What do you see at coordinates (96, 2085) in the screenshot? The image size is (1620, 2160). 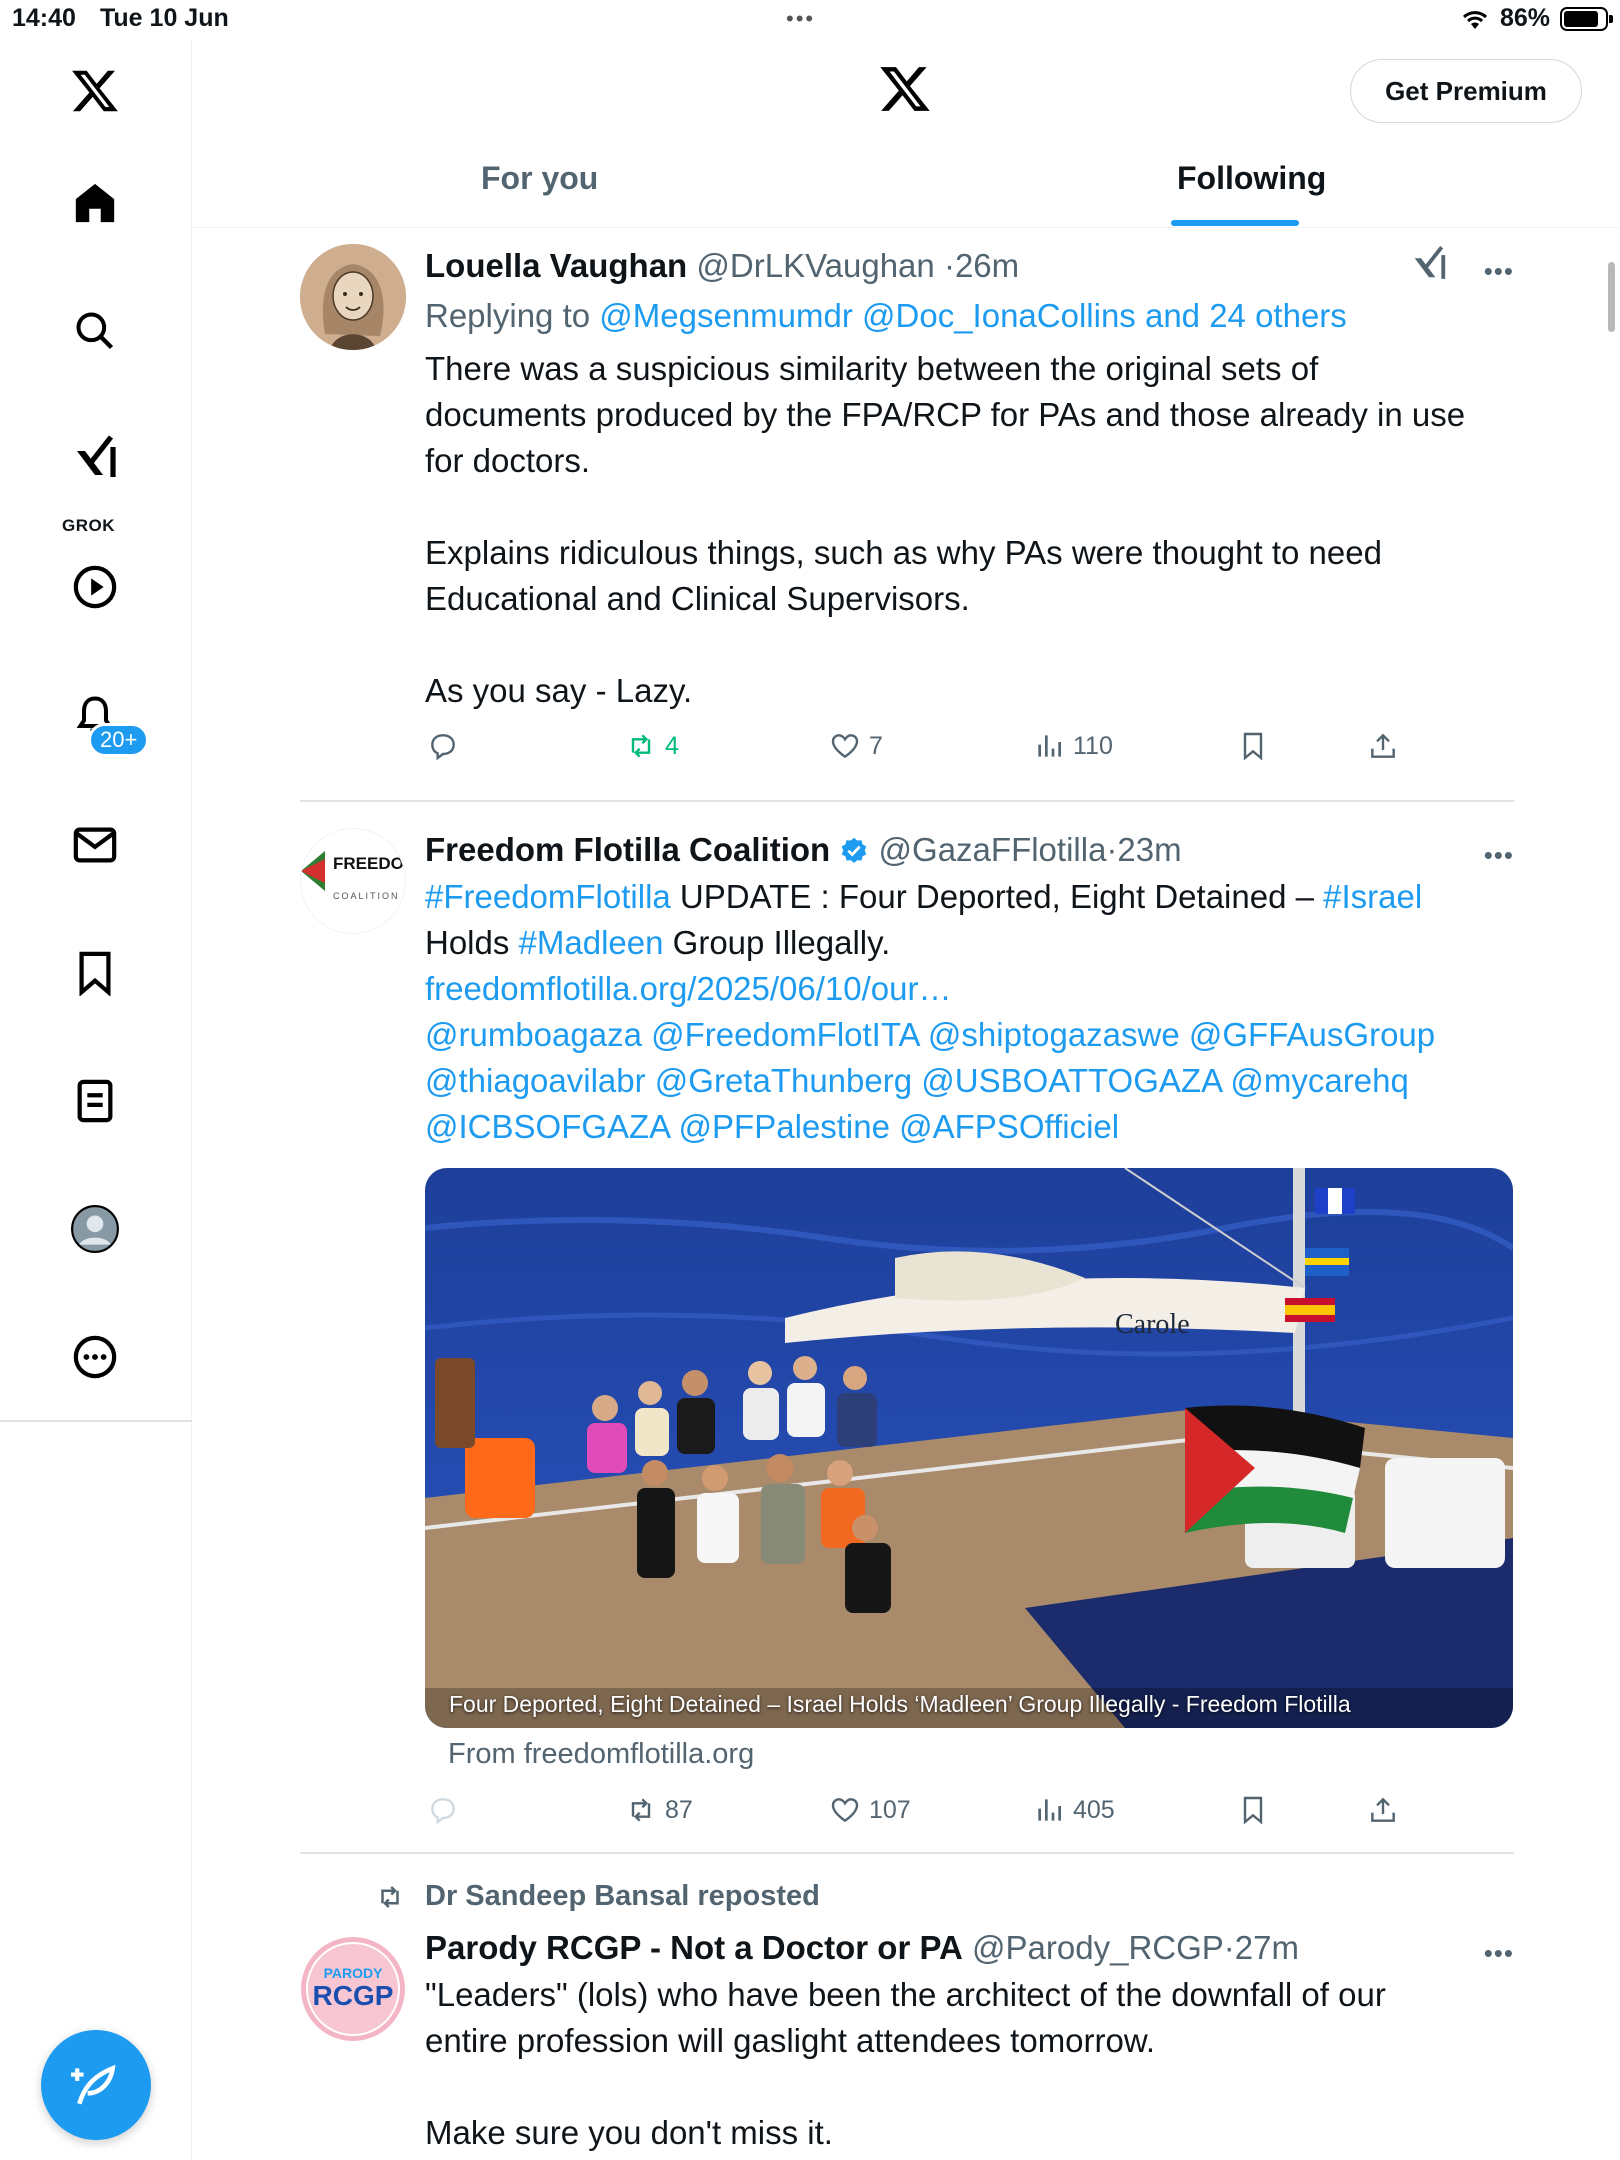 I see `compose-post-button` at bounding box center [96, 2085].